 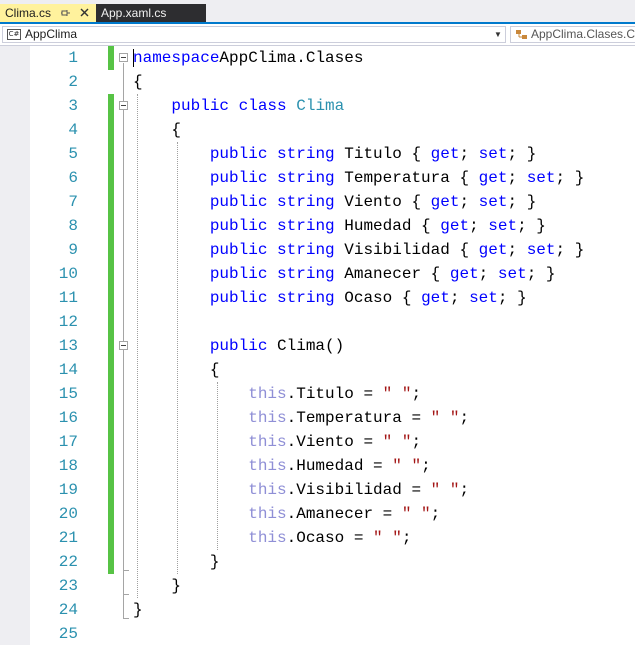 What do you see at coordinates (176, 58) in the screenshot?
I see `token-kw: namespace` at bounding box center [176, 58].